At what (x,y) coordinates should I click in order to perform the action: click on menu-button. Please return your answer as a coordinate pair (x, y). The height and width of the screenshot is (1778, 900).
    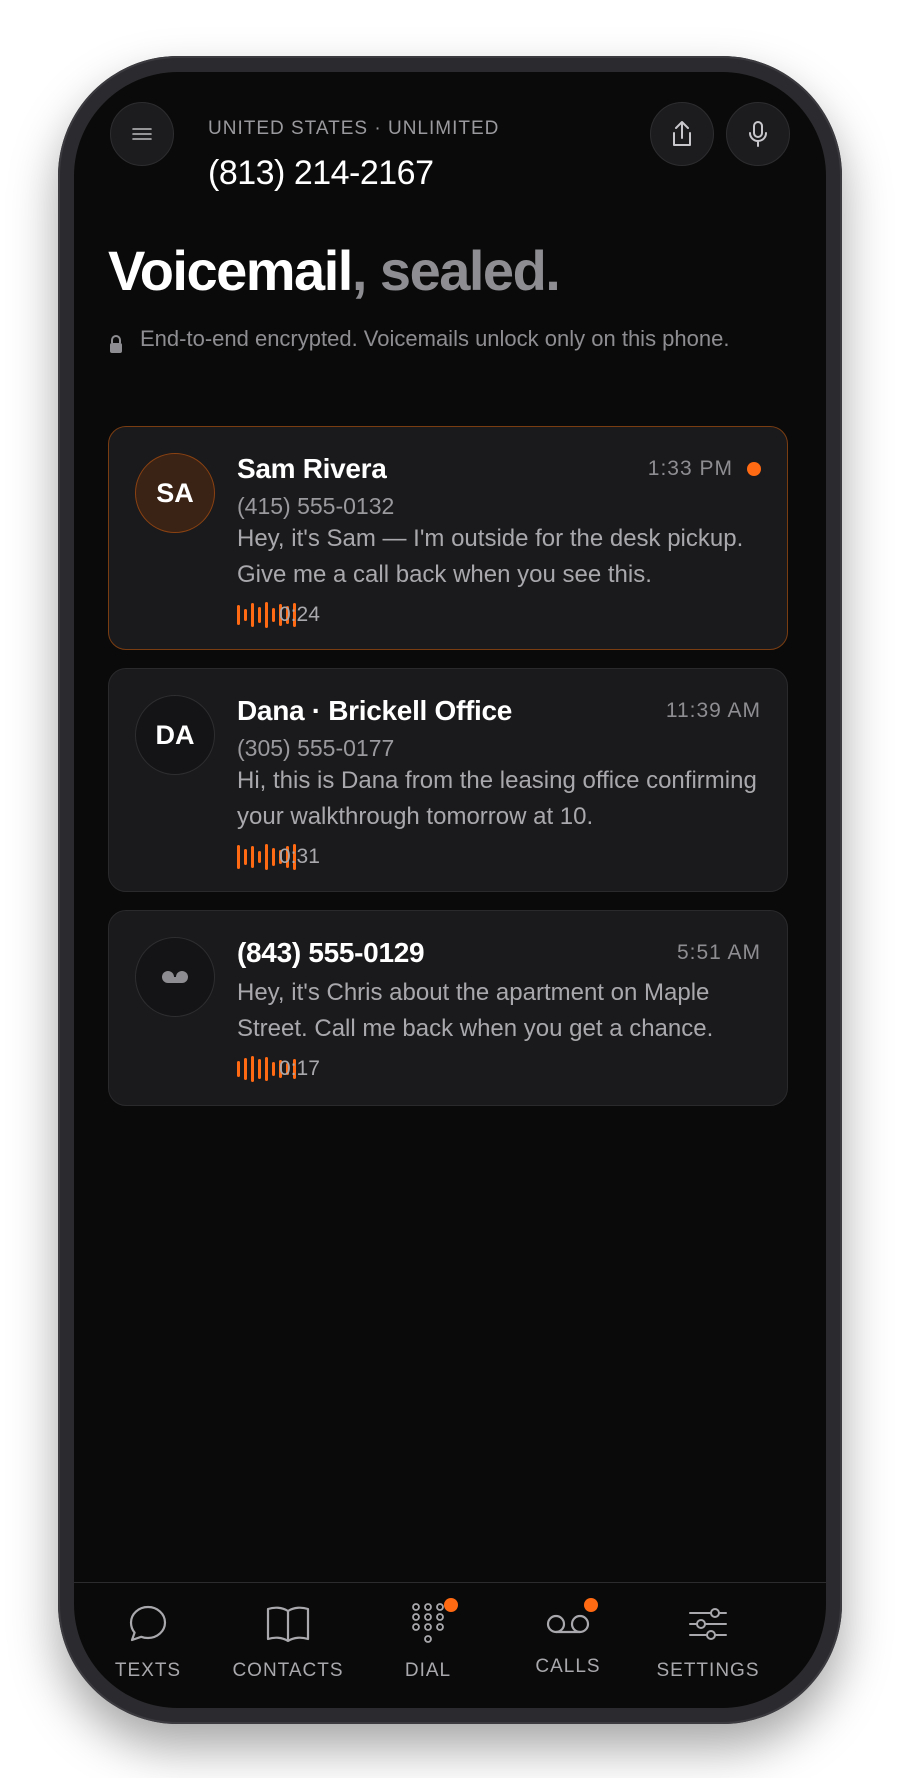
    Looking at the image, I should click on (142, 134).